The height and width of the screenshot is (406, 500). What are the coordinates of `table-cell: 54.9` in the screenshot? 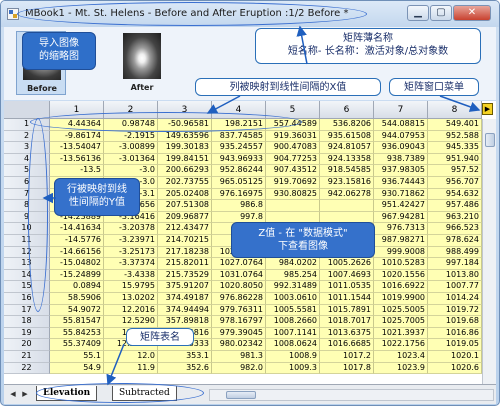 It's located at (77, 368).